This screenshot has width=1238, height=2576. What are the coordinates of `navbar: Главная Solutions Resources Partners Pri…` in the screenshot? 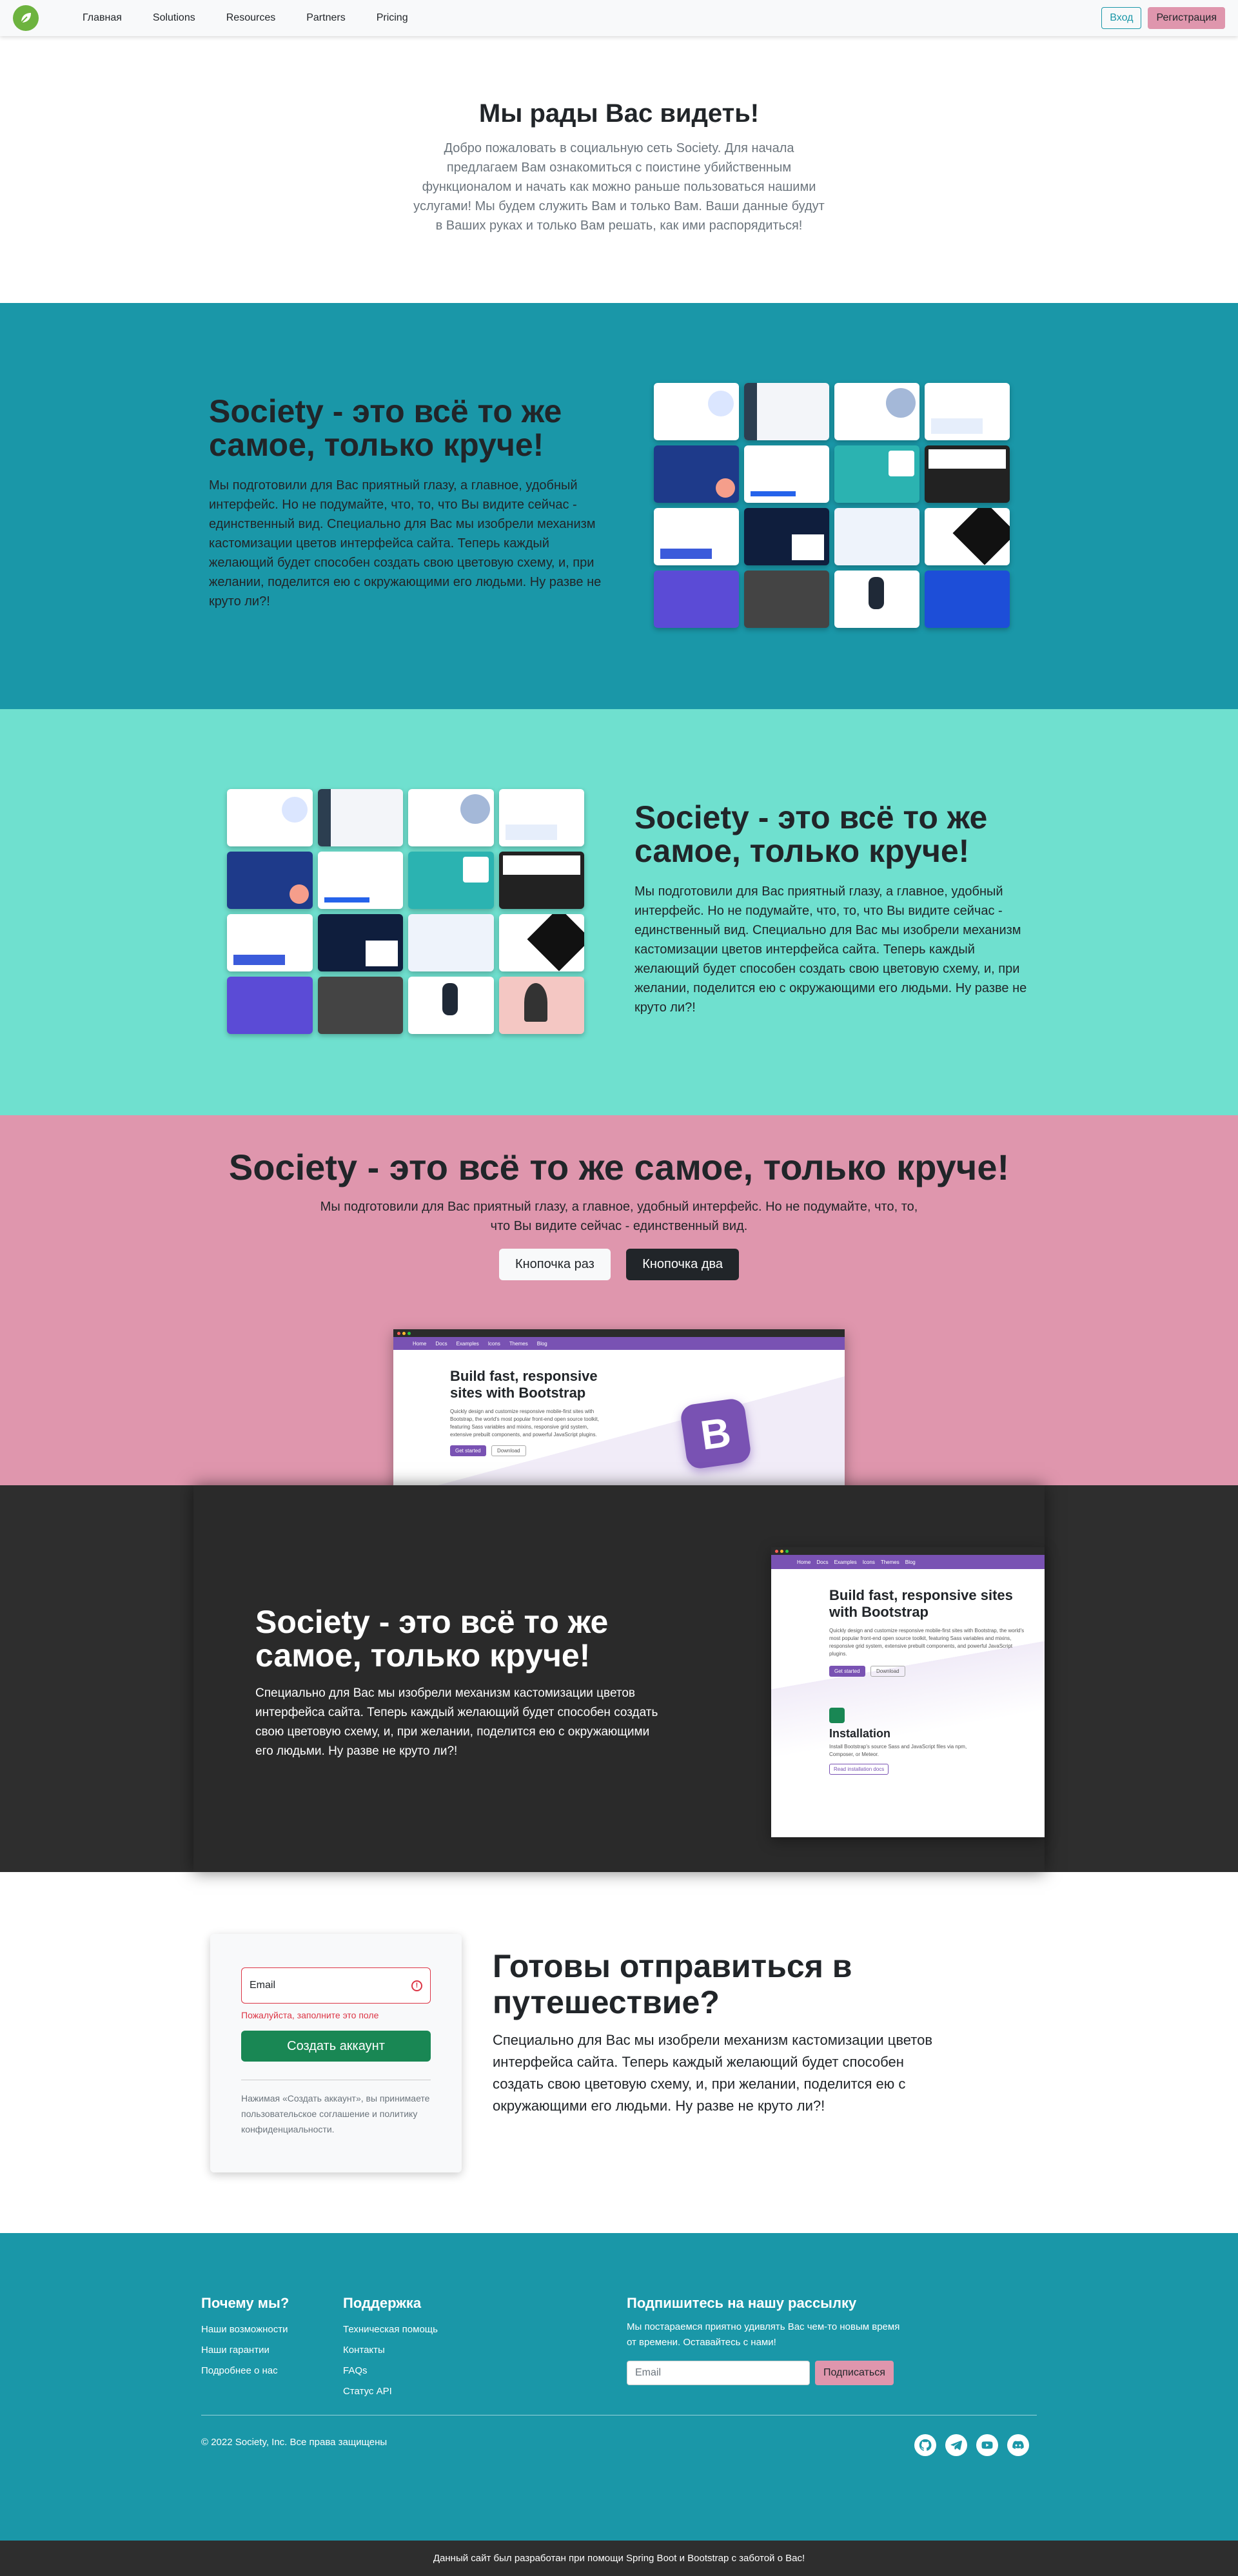 It's located at (619, 18).